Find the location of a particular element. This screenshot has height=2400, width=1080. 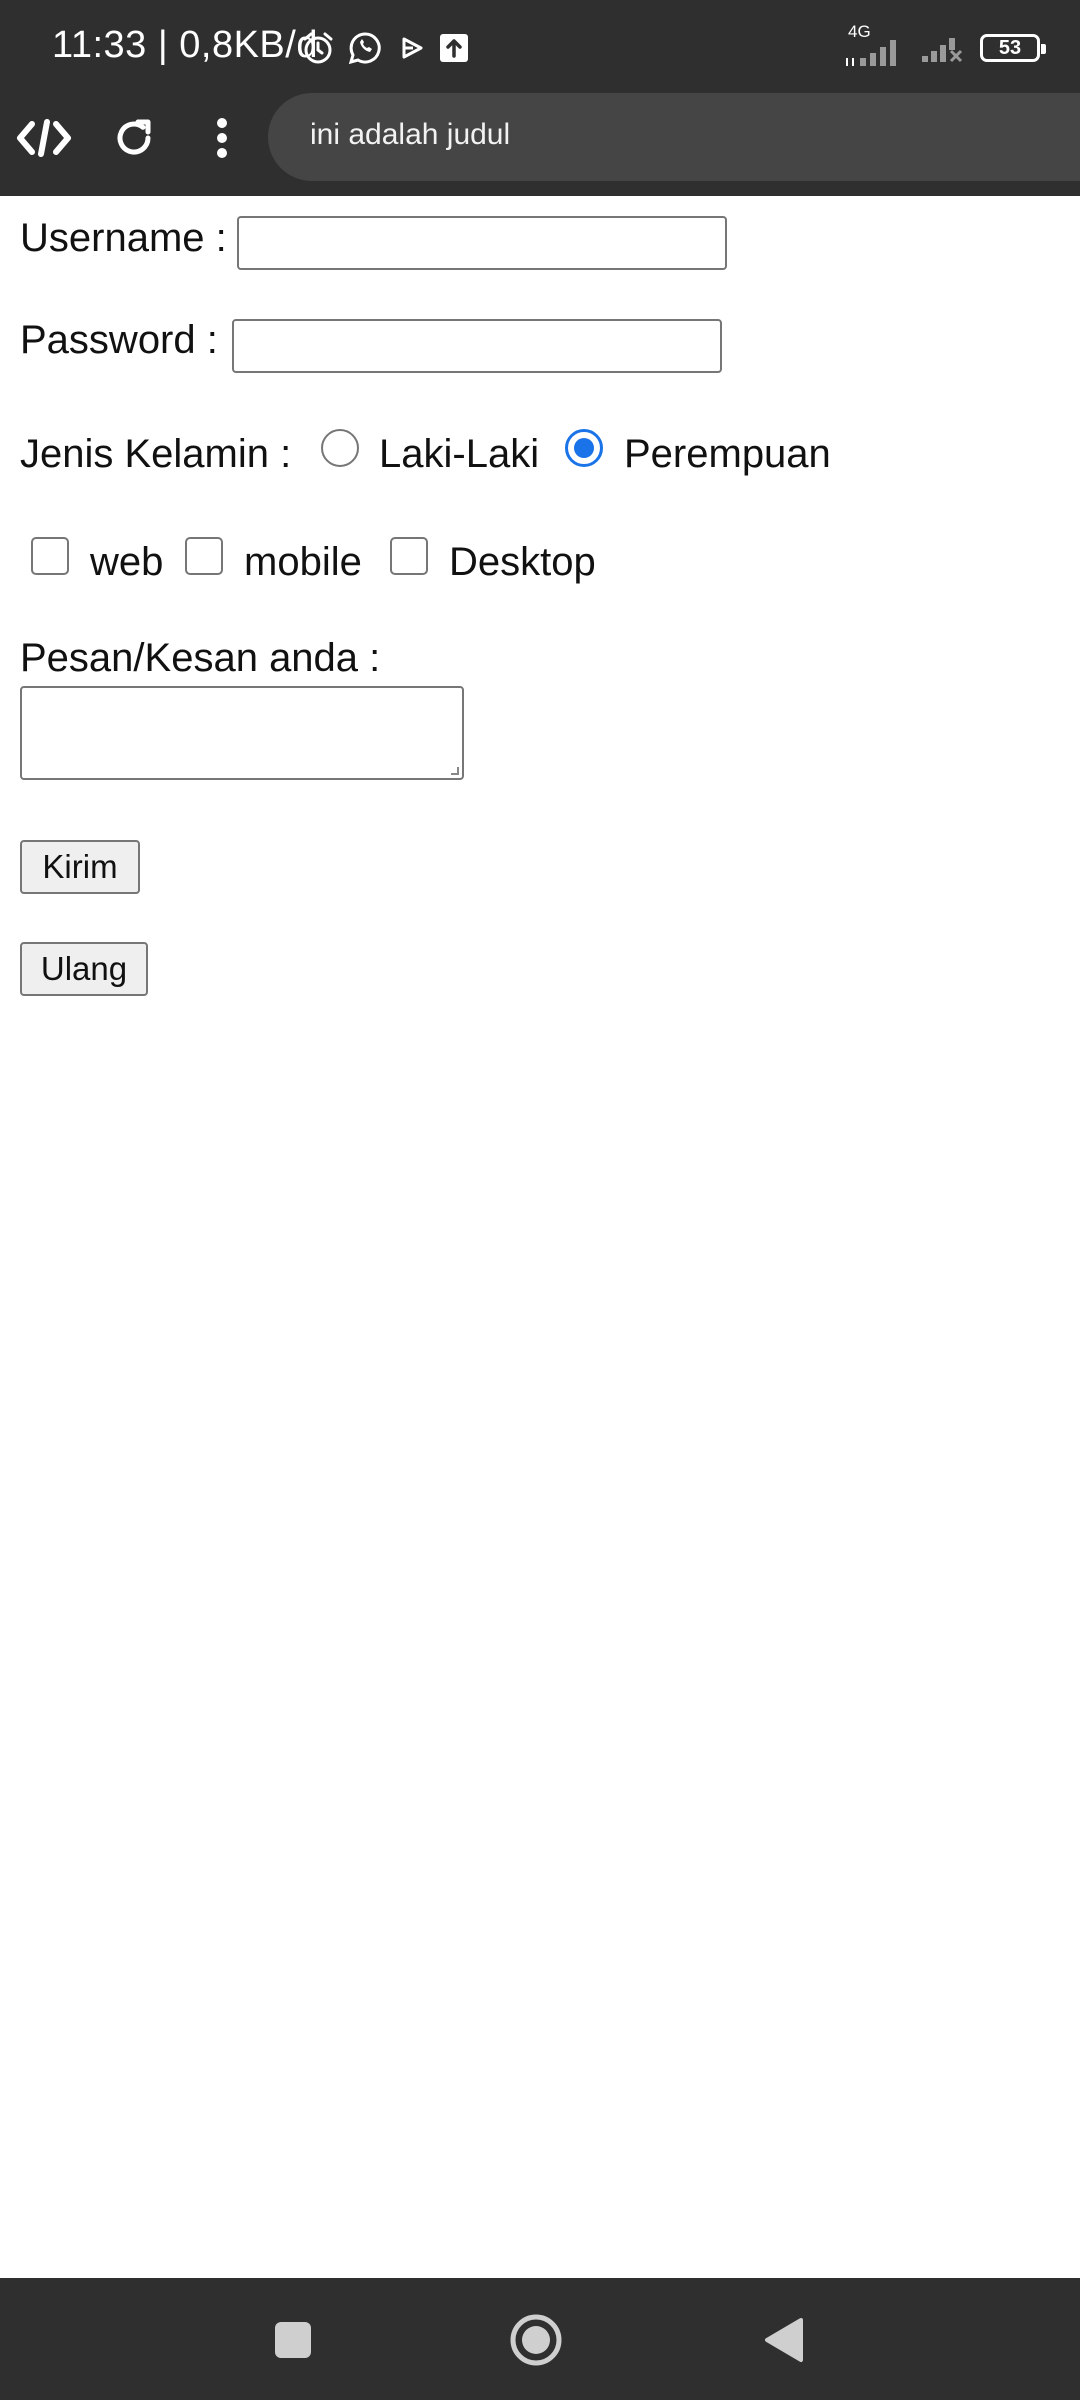

navigation-bar is located at coordinates (540, 2339).